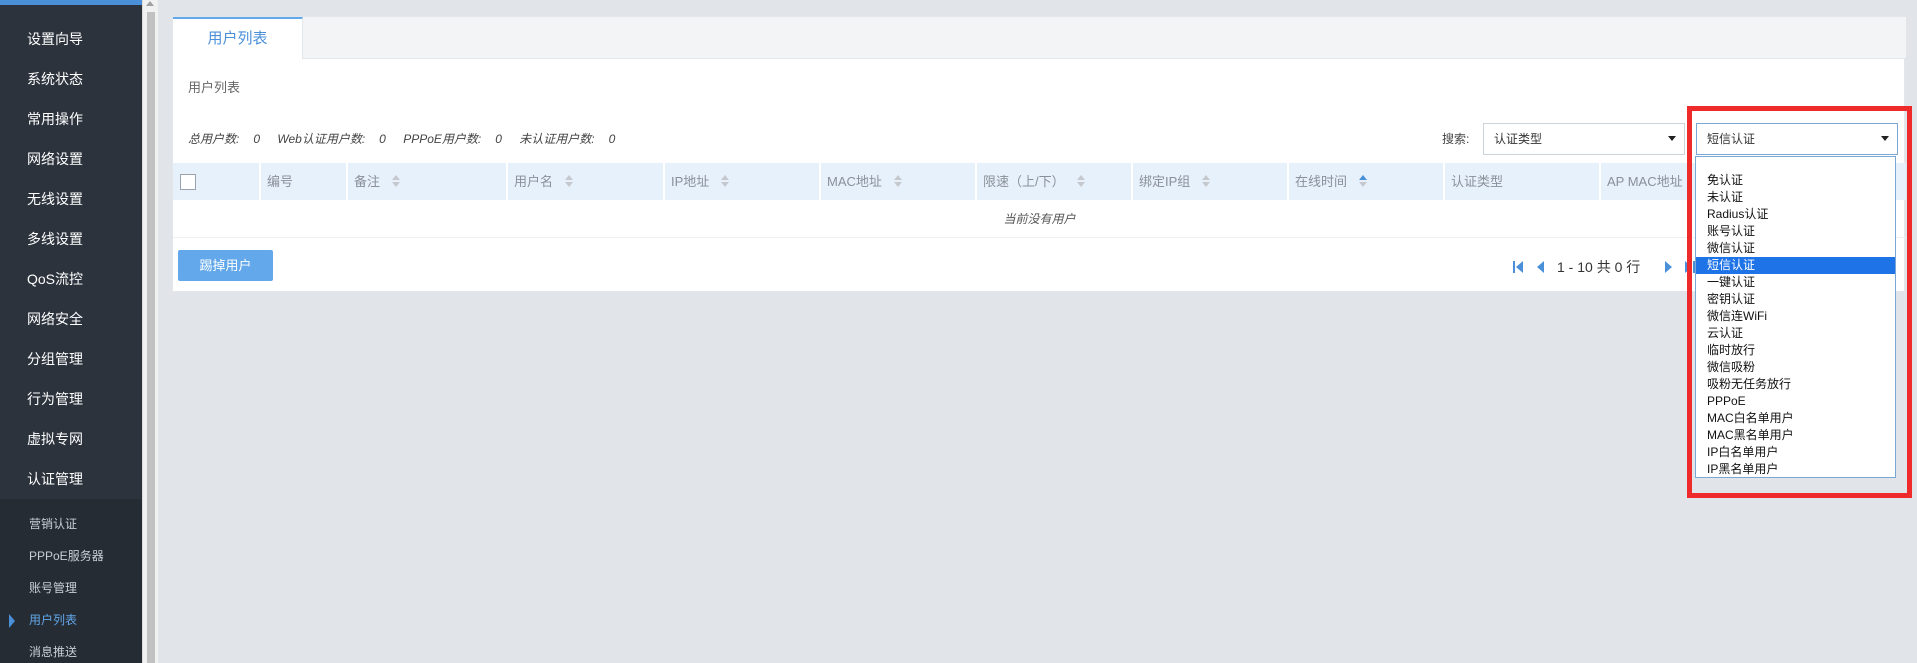 The height and width of the screenshot is (663, 1917). I want to click on stat-pppoe-value: 0, so click(498, 139).